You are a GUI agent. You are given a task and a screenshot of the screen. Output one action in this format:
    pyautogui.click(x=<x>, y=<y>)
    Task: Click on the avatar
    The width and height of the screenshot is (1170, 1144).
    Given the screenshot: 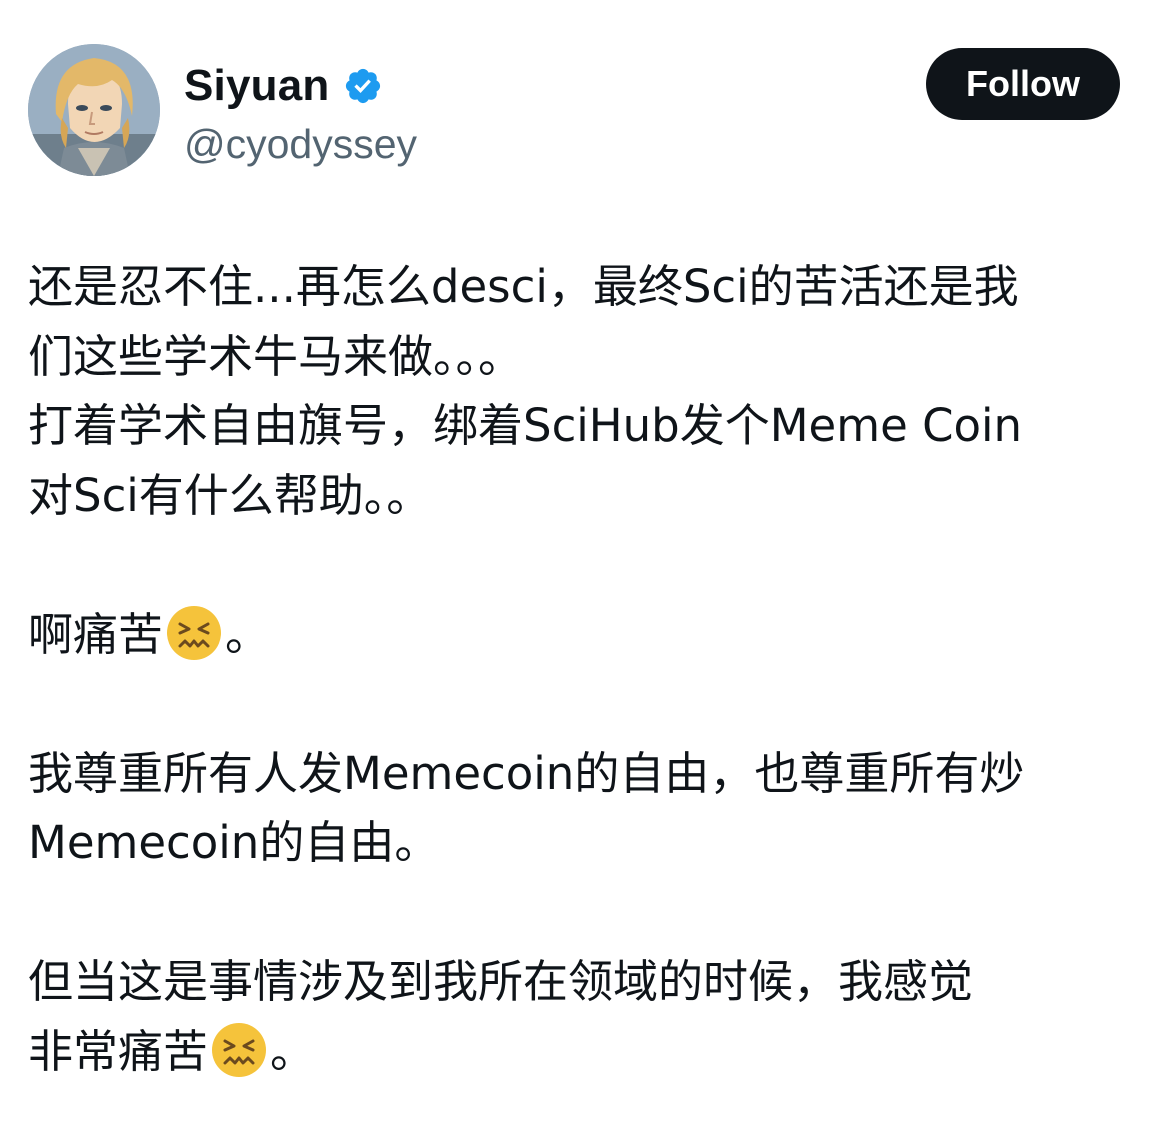 What is the action you would take?
    pyautogui.click(x=94, y=110)
    